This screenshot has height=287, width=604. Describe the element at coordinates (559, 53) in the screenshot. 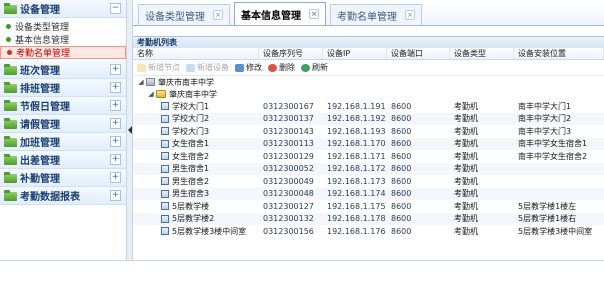

I see `column-header-location: 设备安装位置` at that location.